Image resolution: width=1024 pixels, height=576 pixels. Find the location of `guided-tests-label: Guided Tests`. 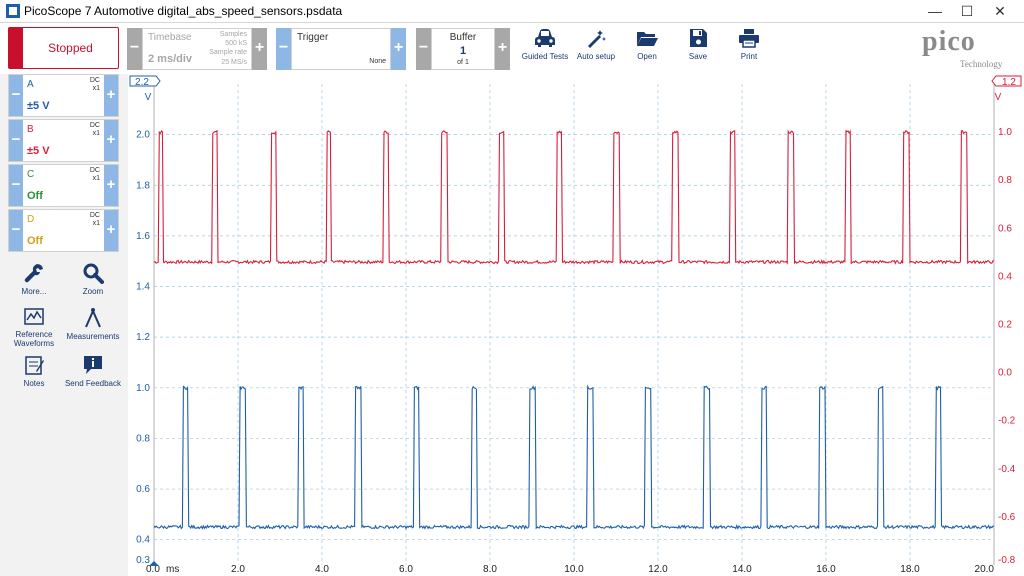

guided-tests-label: Guided Tests is located at coordinates (545, 56).